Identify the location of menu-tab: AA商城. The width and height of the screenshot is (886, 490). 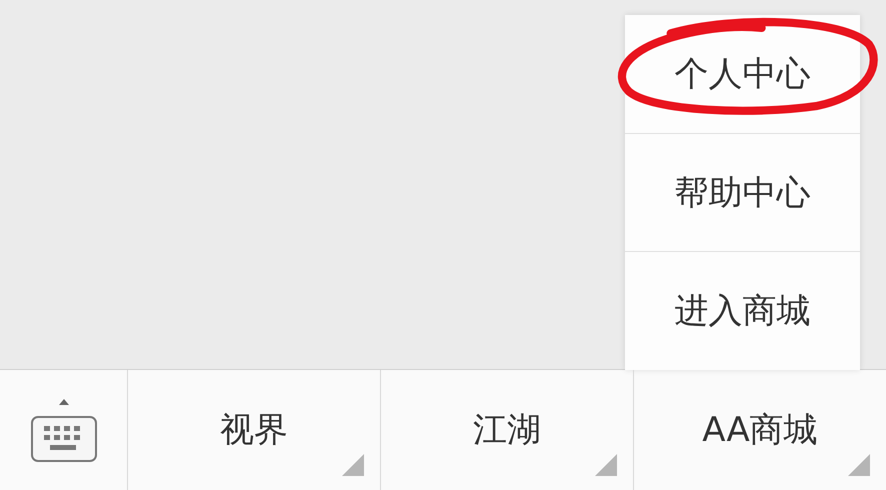
(760, 430).